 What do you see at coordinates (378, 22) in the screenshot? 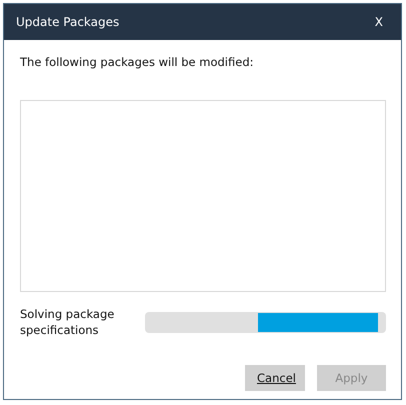
I see `close-button: X` at bounding box center [378, 22].